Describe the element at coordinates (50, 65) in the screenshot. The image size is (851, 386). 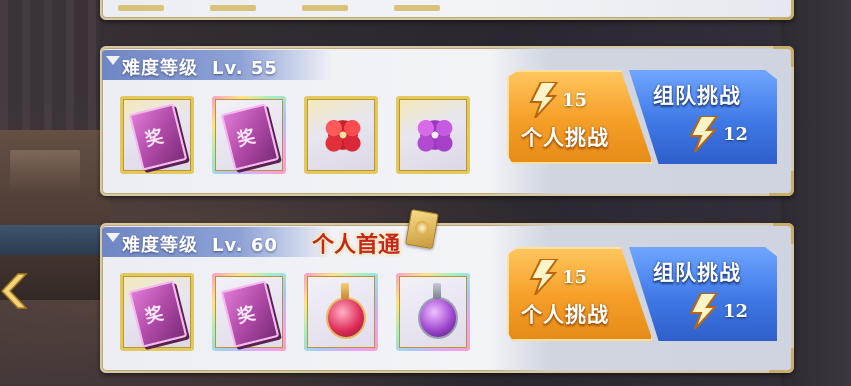
I see `background-columns` at that location.